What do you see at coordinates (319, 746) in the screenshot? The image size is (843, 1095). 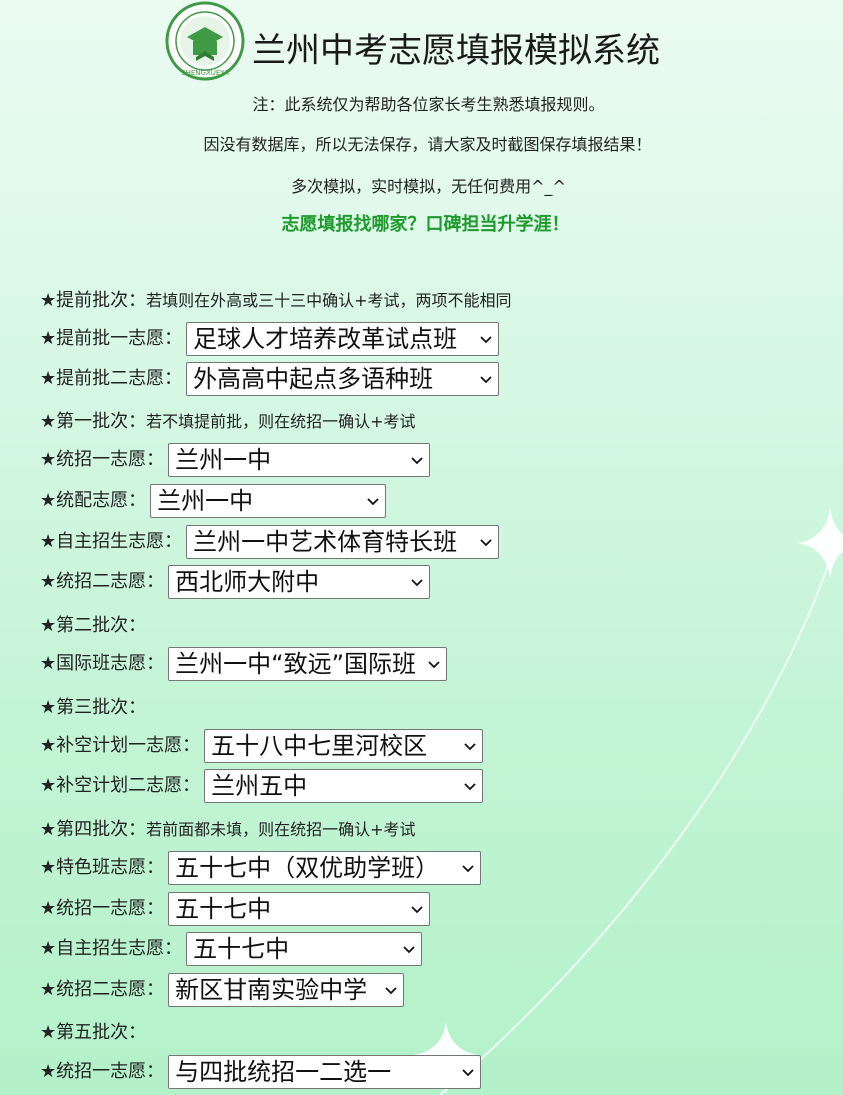 I see `selected-value: 五十八中七里河校区` at bounding box center [319, 746].